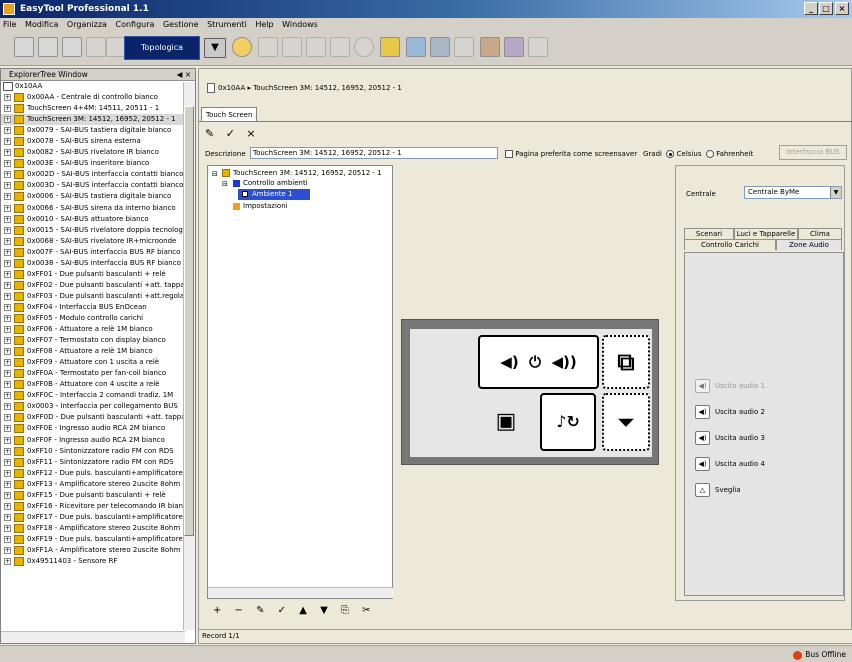  What do you see at coordinates (98, 373) in the screenshot?
I see `tree-device-item: +0xFF0A - Termostato per fan-coil bianco` at bounding box center [98, 373].